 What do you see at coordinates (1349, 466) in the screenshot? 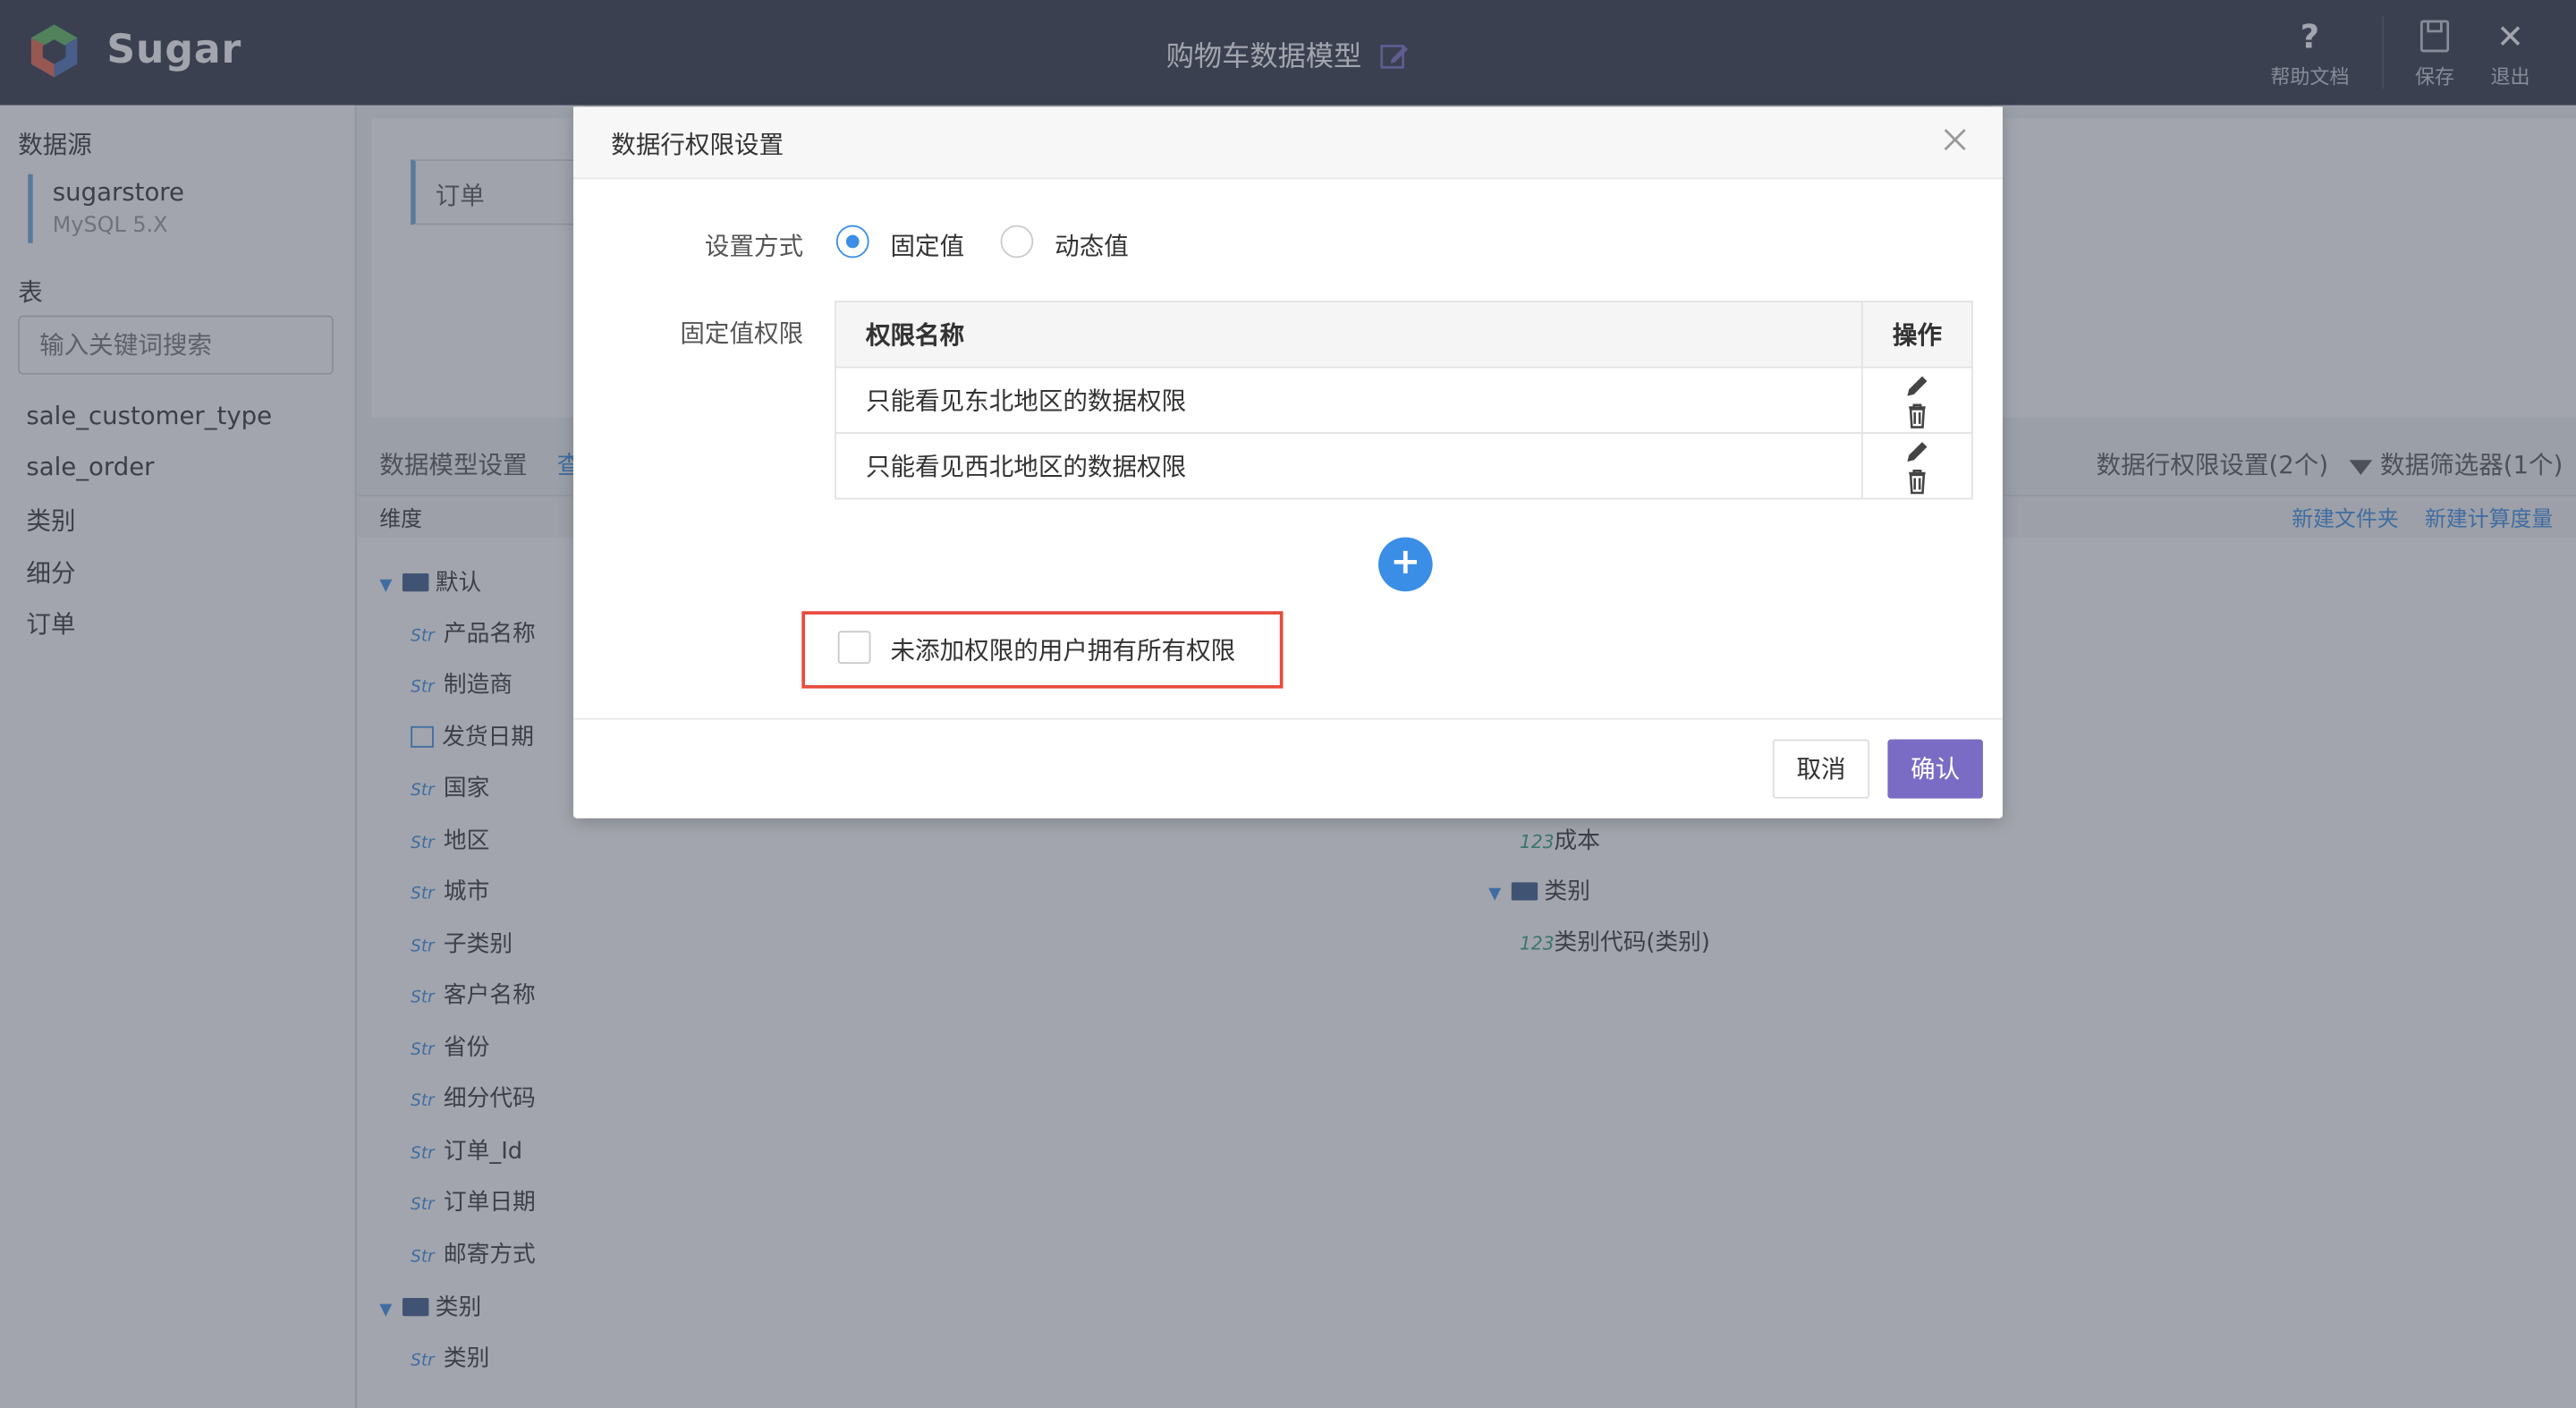
I see `permission-name: 只能看见西北地区的数据权限` at bounding box center [1349, 466].